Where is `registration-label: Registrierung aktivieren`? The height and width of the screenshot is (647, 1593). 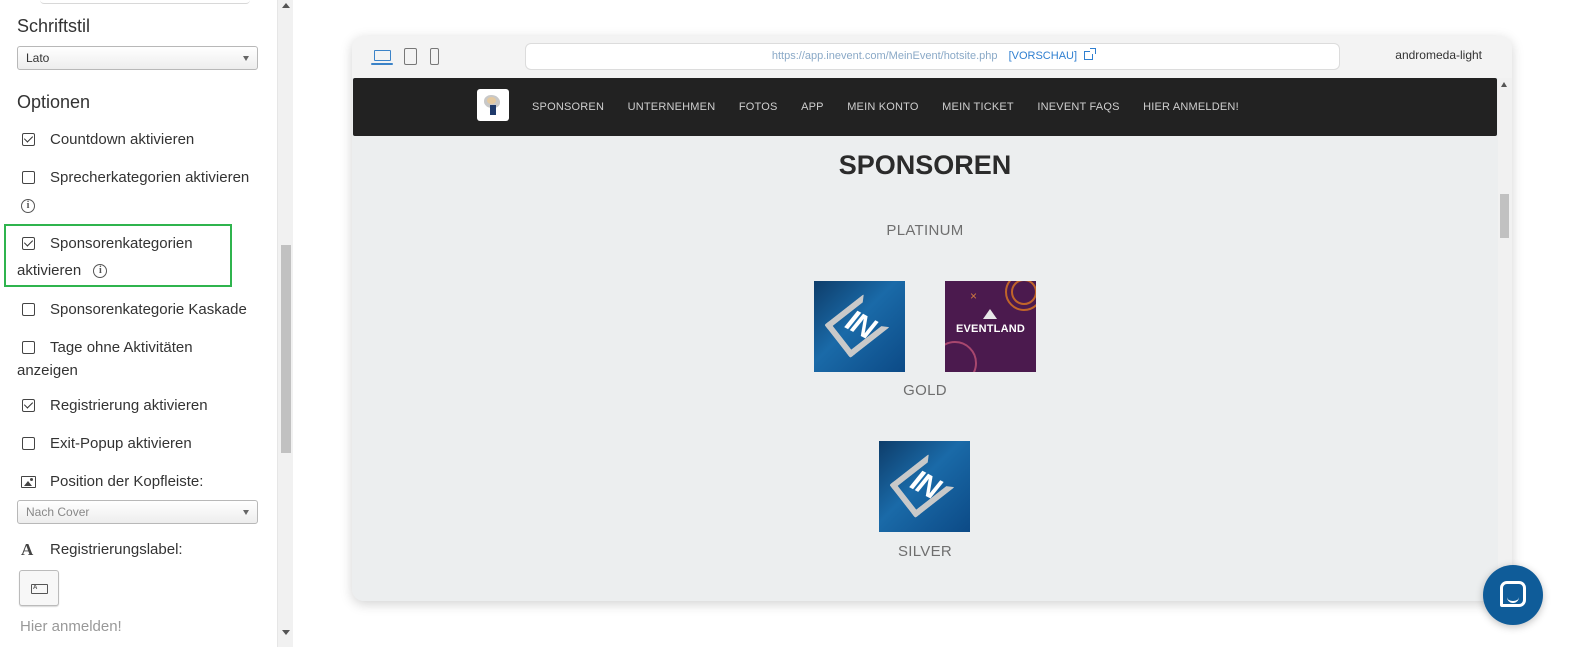
registration-label: Registrierung aktivieren is located at coordinates (129, 405).